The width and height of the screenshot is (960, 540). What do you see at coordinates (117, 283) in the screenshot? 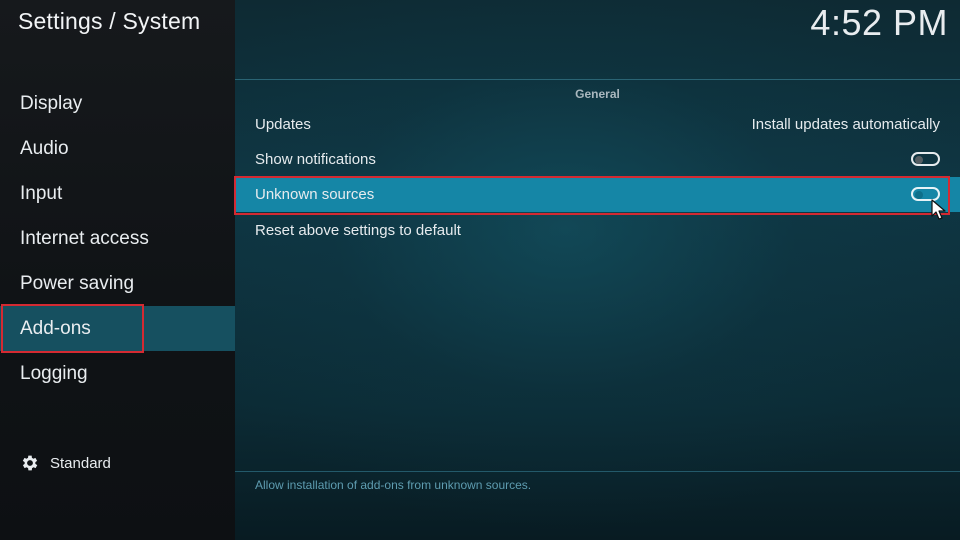
I see `sidebar-item-power-saving: Power saving` at bounding box center [117, 283].